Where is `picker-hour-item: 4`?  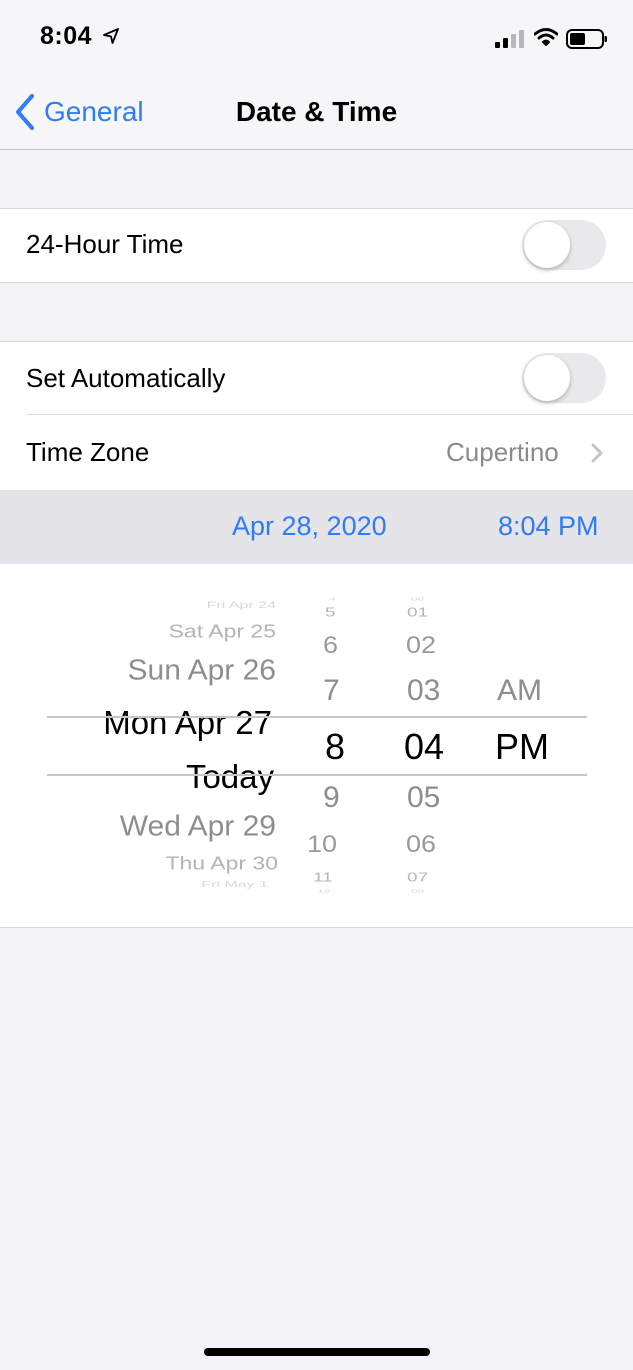
picker-hour-item: 4 is located at coordinates (332, 599).